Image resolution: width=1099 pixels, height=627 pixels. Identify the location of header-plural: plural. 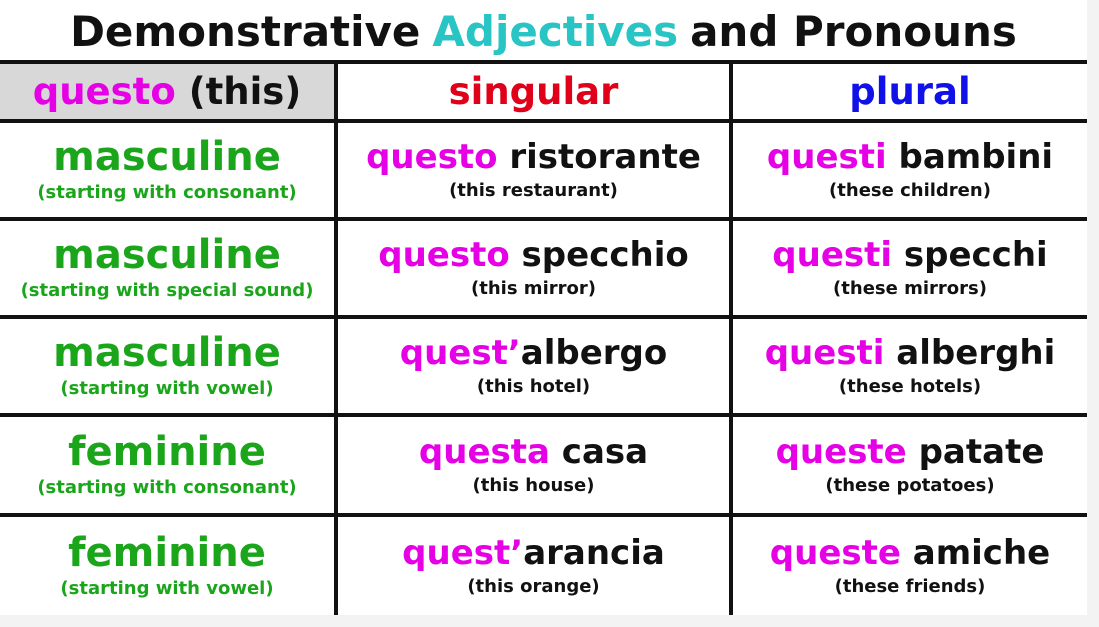
(910, 91).